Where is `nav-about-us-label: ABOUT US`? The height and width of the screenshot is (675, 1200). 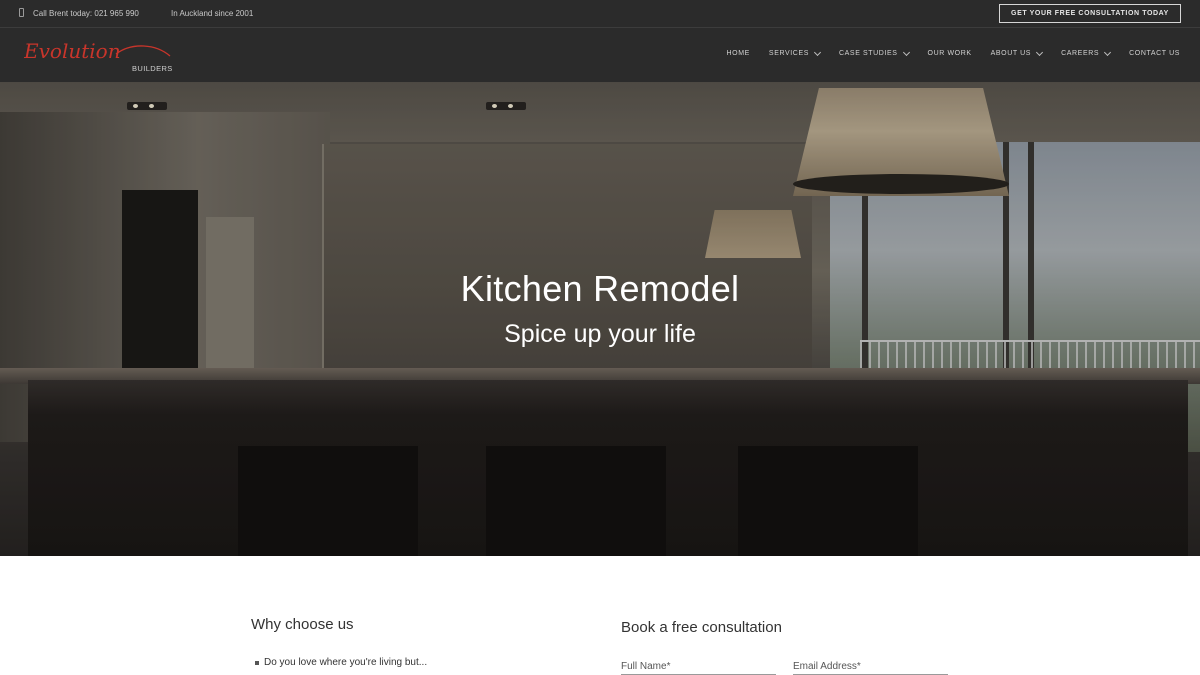 nav-about-us-label: ABOUT US is located at coordinates (1011, 53).